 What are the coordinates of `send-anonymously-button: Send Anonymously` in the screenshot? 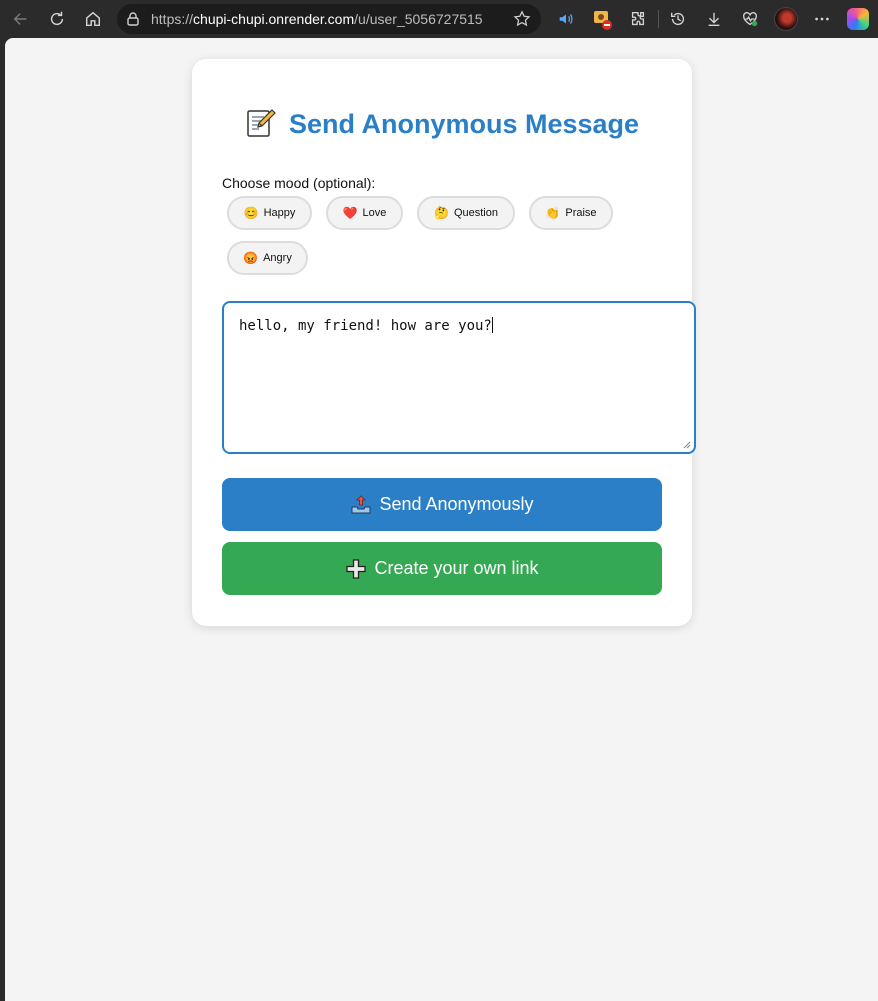 It's located at (442, 504).